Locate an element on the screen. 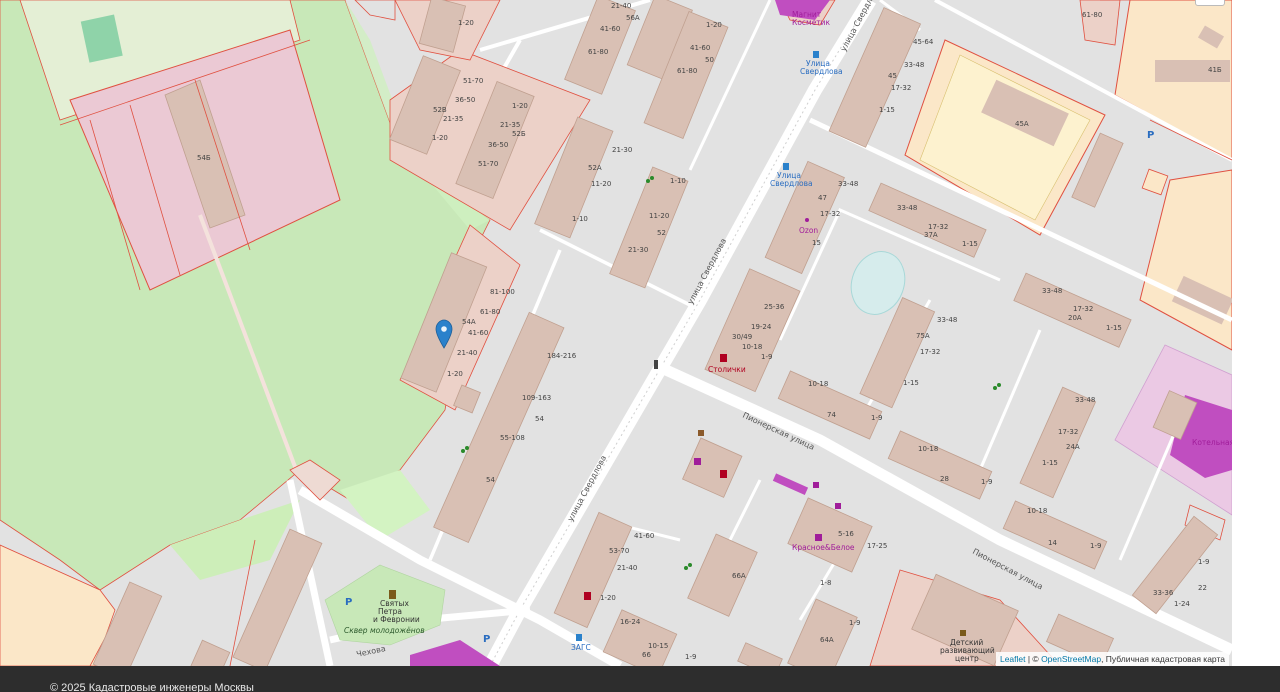 This screenshot has height=692, width=1280. svg-text: 11-20 is located at coordinates (601, 184).